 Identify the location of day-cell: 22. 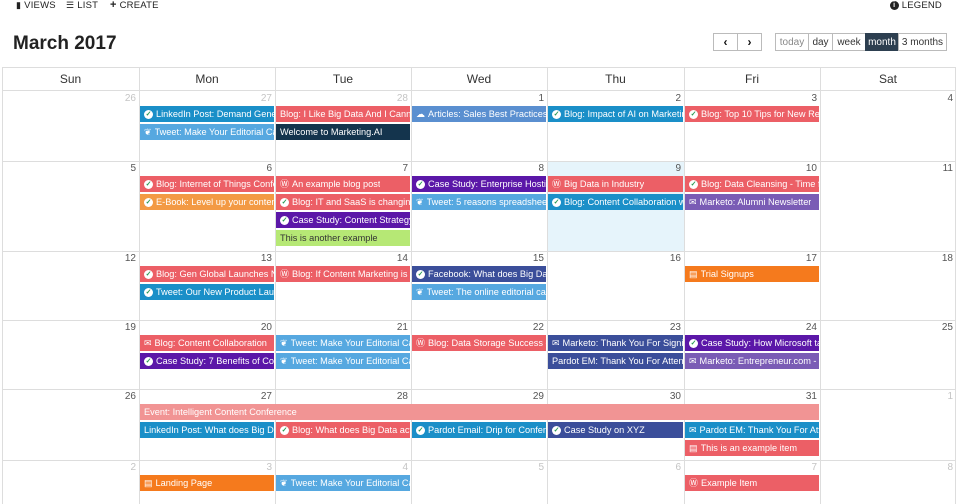
(479, 354).